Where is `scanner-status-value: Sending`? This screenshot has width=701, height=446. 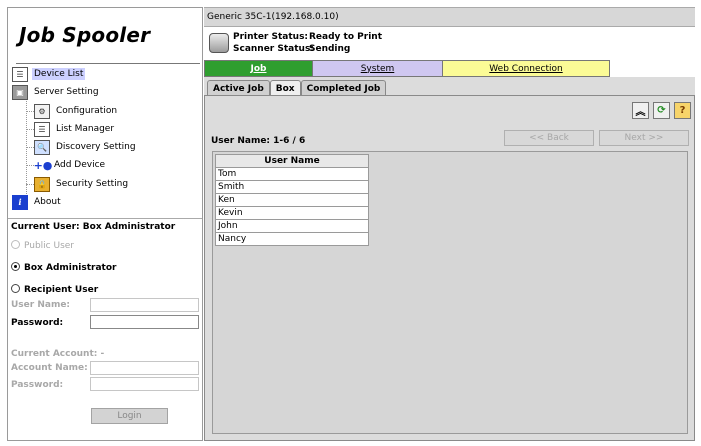
scanner-status-value: Sending is located at coordinates (330, 49).